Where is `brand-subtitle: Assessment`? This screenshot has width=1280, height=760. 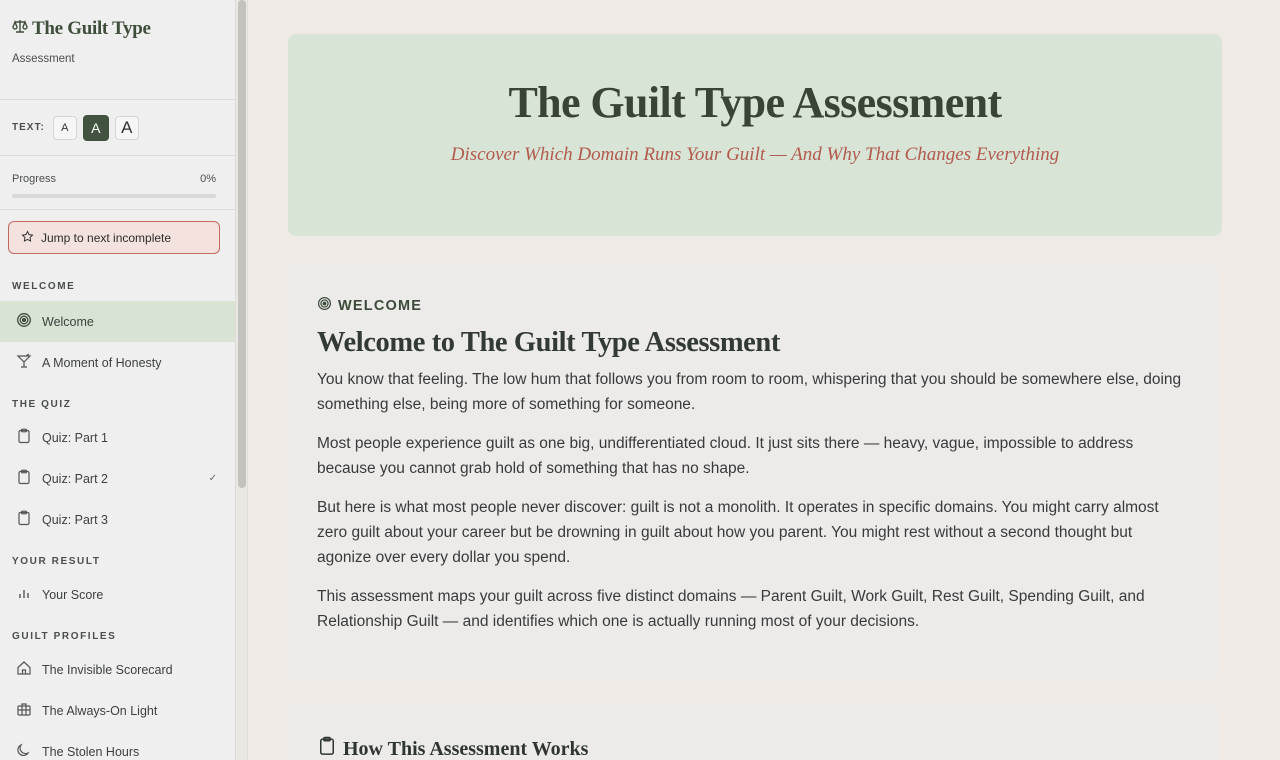
brand-subtitle: Assessment is located at coordinates (43, 59).